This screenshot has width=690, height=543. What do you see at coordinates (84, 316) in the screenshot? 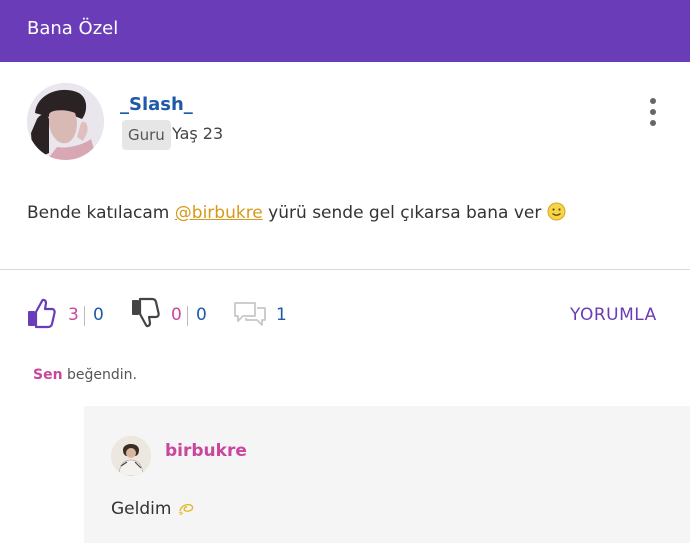
I see `like-separator` at bounding box center [84, 316].